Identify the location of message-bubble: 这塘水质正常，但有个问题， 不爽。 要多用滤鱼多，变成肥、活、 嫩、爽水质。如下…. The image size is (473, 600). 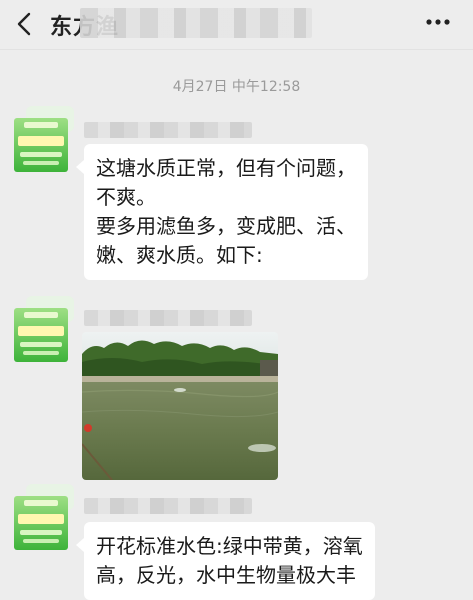
(222, 212).